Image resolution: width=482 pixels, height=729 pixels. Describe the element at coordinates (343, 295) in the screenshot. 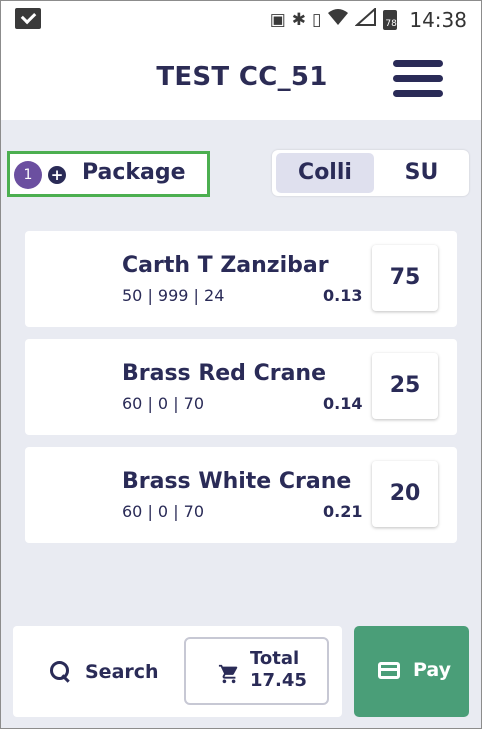

I see `item-price: 0.13` at that location.